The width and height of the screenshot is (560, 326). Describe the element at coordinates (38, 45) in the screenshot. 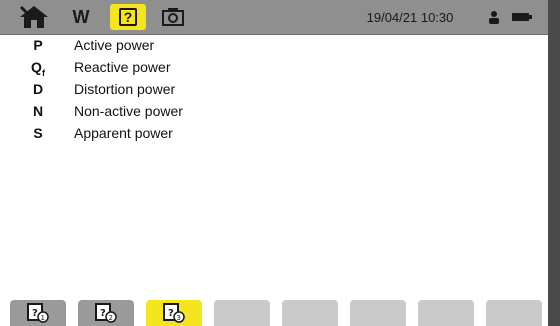

I see `power-symbol: P` at that location.